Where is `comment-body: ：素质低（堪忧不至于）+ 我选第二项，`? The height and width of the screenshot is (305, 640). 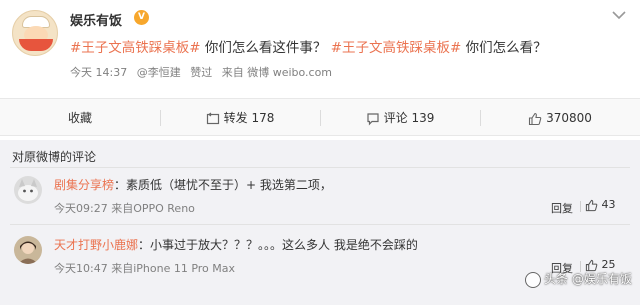 comment-body: ：素质低（堪忧不至于）+ 我选第二项， is located at coordinates (223, 185).